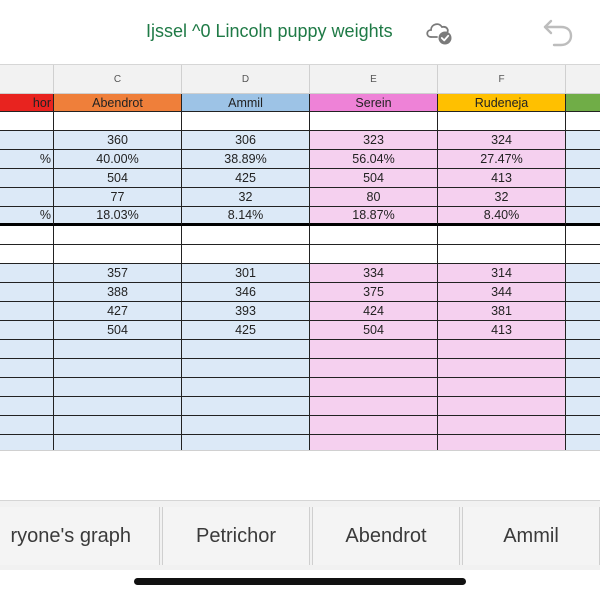 Image resolution: width=600 pixels, height=600 pixels. I want to click on cell: 346, so click(246, 292).